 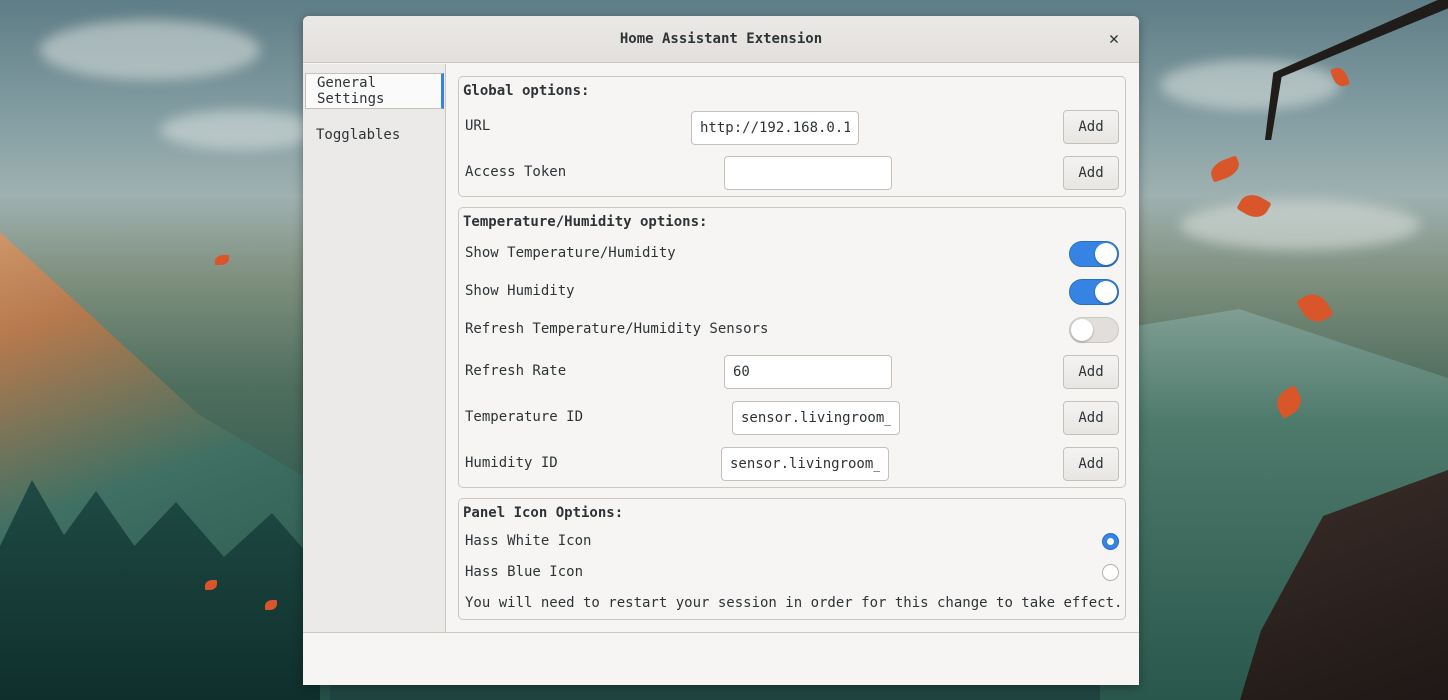 What do you see at coordinates (1094, 254) in the screenshot?
I see `show-temperature-humidity-switch` at bounding box center [1094, 254].